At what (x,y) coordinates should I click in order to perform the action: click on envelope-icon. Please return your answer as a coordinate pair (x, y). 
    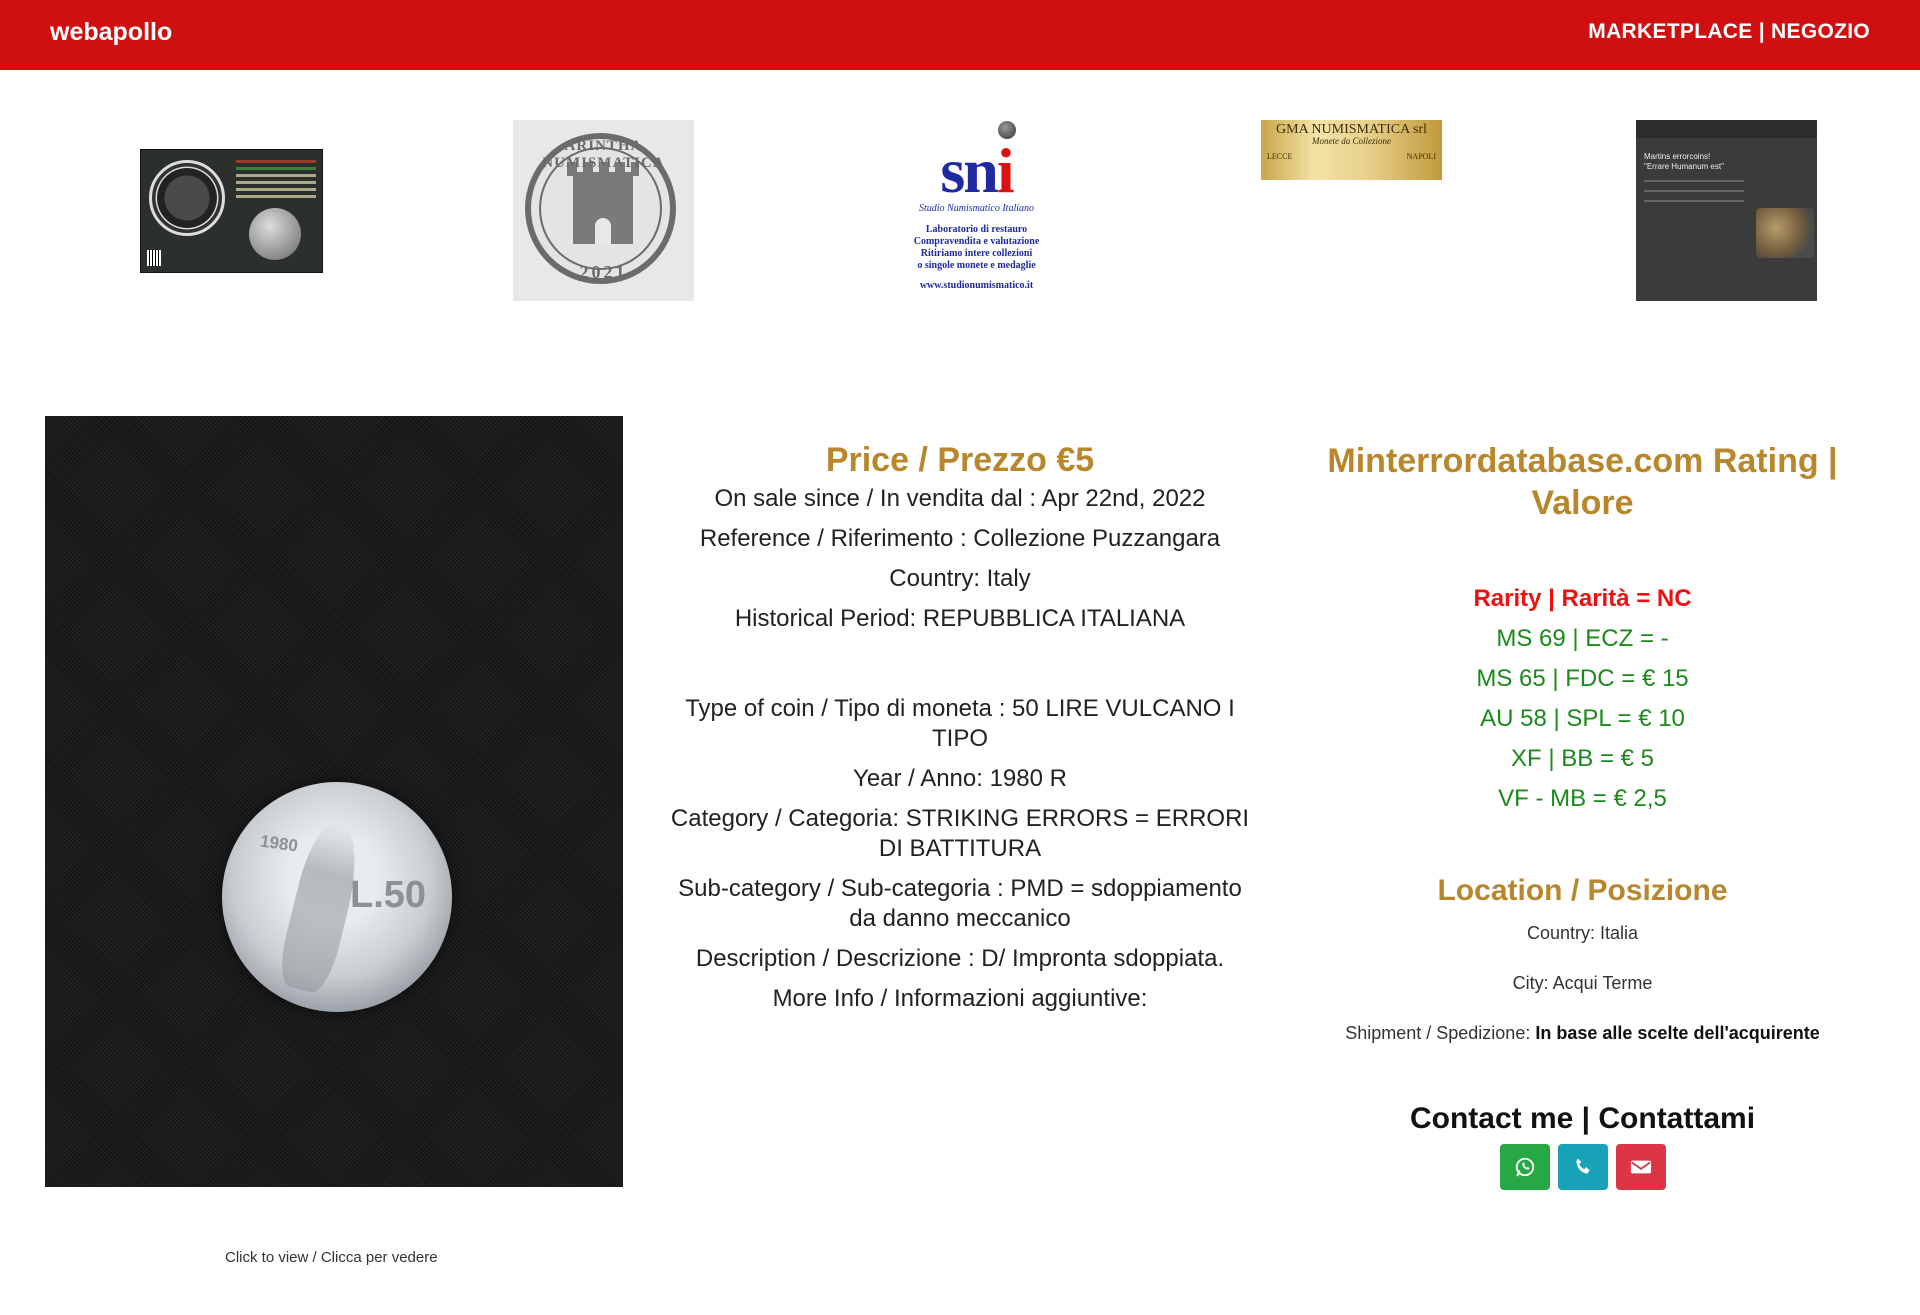
    Looking at the image, I should click on (1640, 1167).